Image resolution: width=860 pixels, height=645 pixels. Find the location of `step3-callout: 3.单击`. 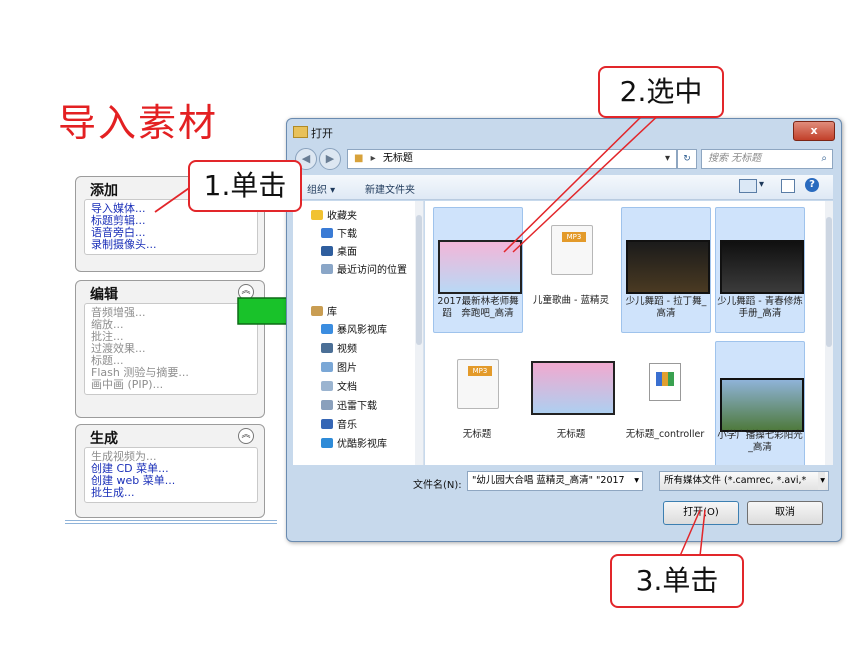

step3-callout: 3.单击 is located at coordinates (677, 581).